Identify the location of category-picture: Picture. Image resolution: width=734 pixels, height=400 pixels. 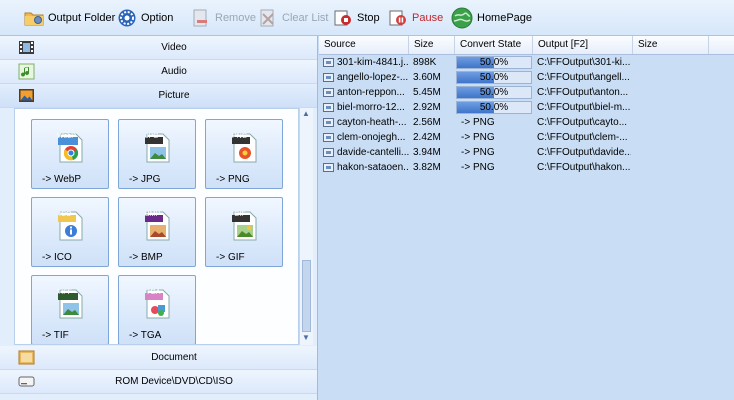
(158, 96).